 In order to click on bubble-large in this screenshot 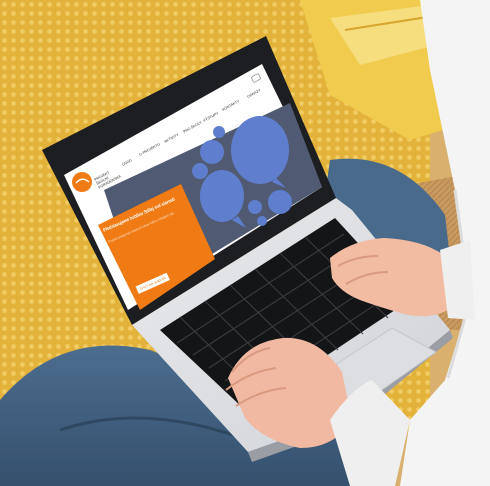, I will do `click(260, 150)`.